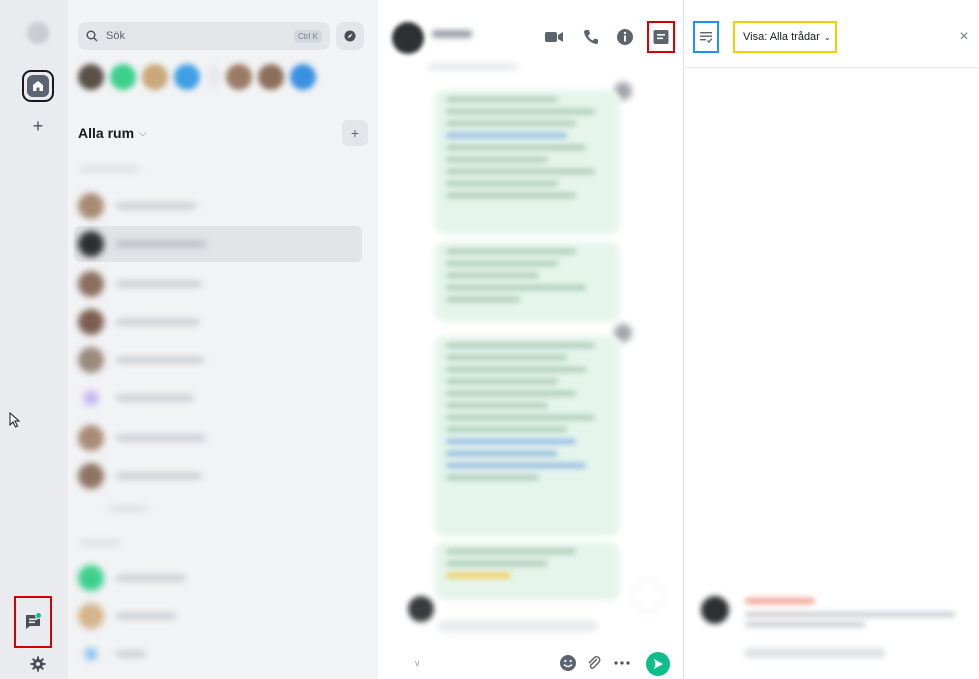 Image resolution: width=979 pixels, height=679 pixels. I want to click on attach-button, so click(594, 663).